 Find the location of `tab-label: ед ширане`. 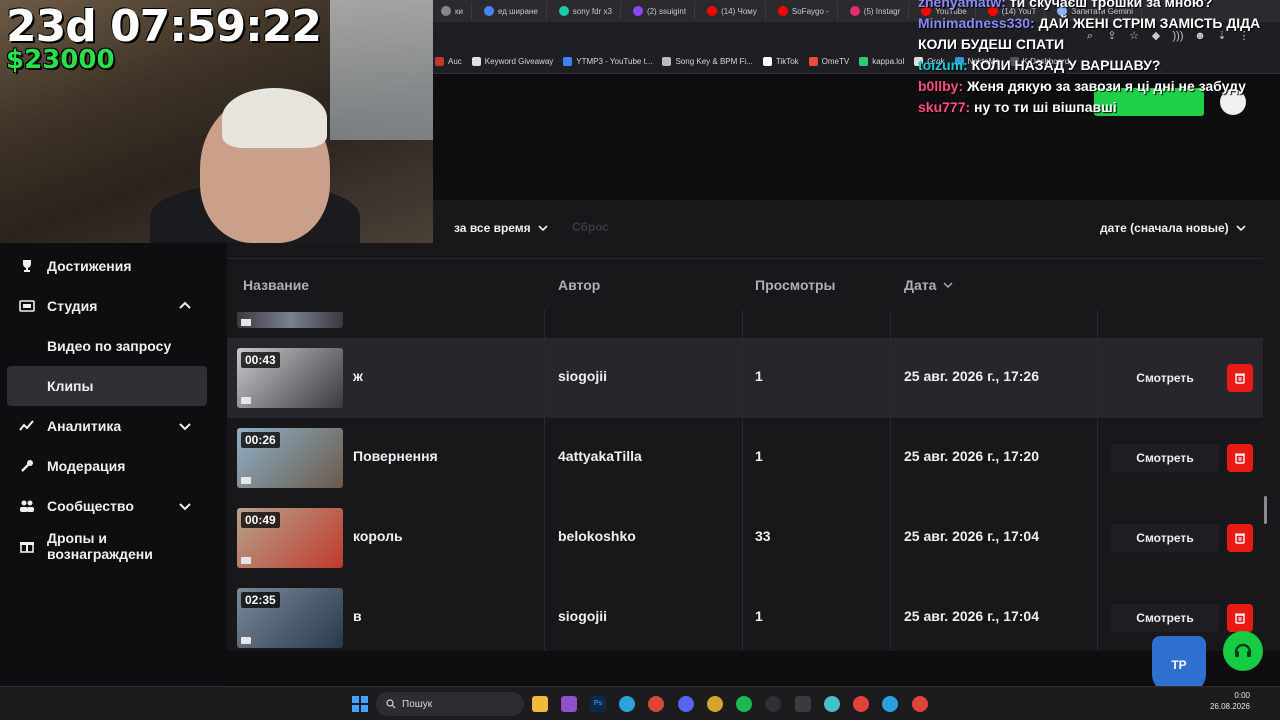

tab-label: ед ширане is located at coordinates (517, 11).